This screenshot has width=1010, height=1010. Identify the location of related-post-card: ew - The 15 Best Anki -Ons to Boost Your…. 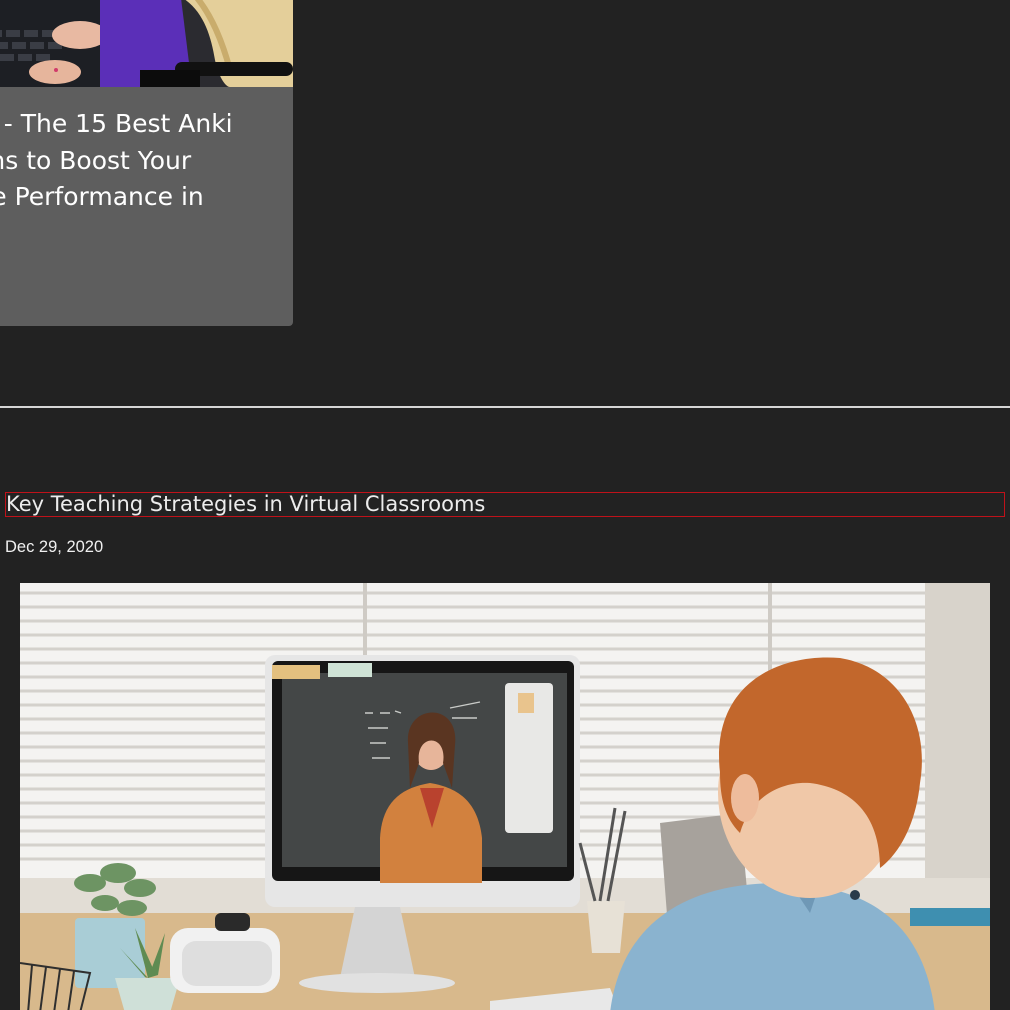
(146, 163).